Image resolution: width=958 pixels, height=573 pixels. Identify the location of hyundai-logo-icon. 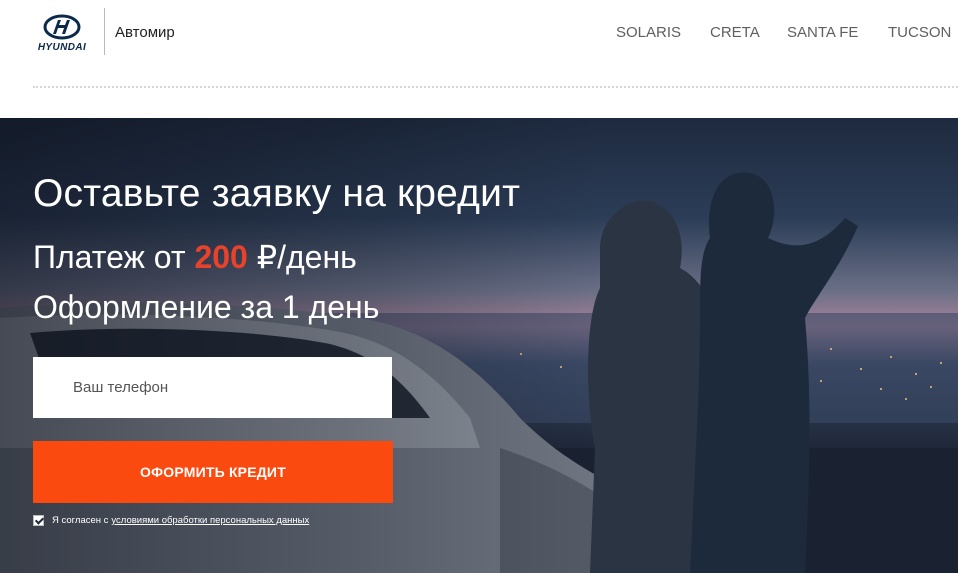
(62, 27).